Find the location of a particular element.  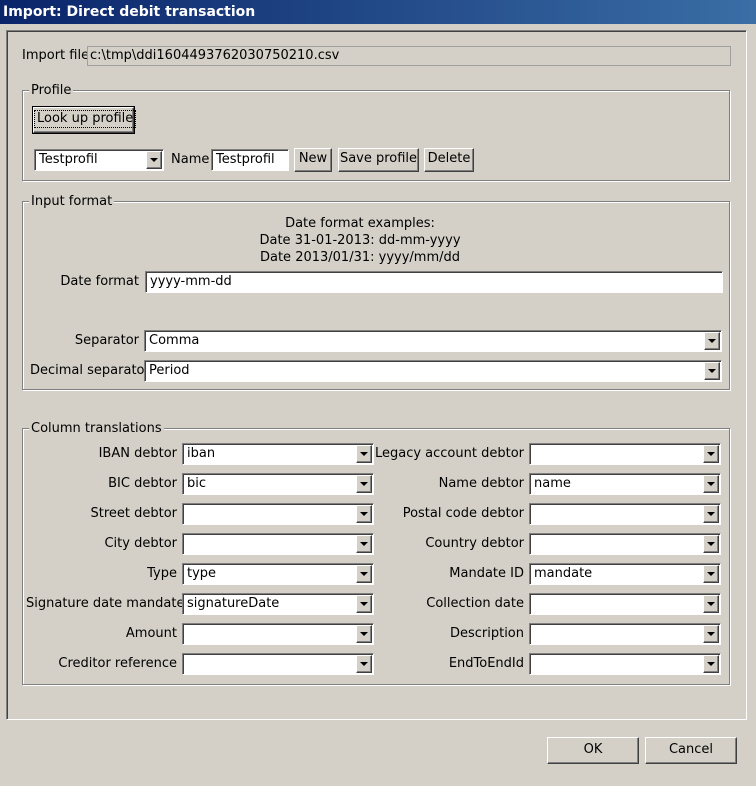

country-debtor-select is located at coordinates (625, 544).